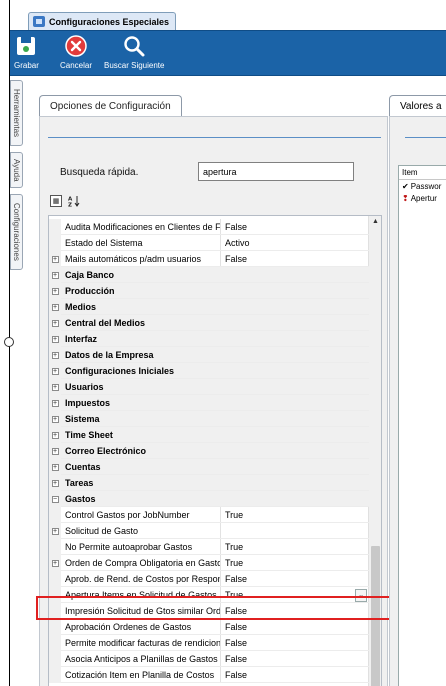  What do you see at coordinates (295, 243) in the screenshot?
I see `property-value: Activo` at bounding box center [295, 243].